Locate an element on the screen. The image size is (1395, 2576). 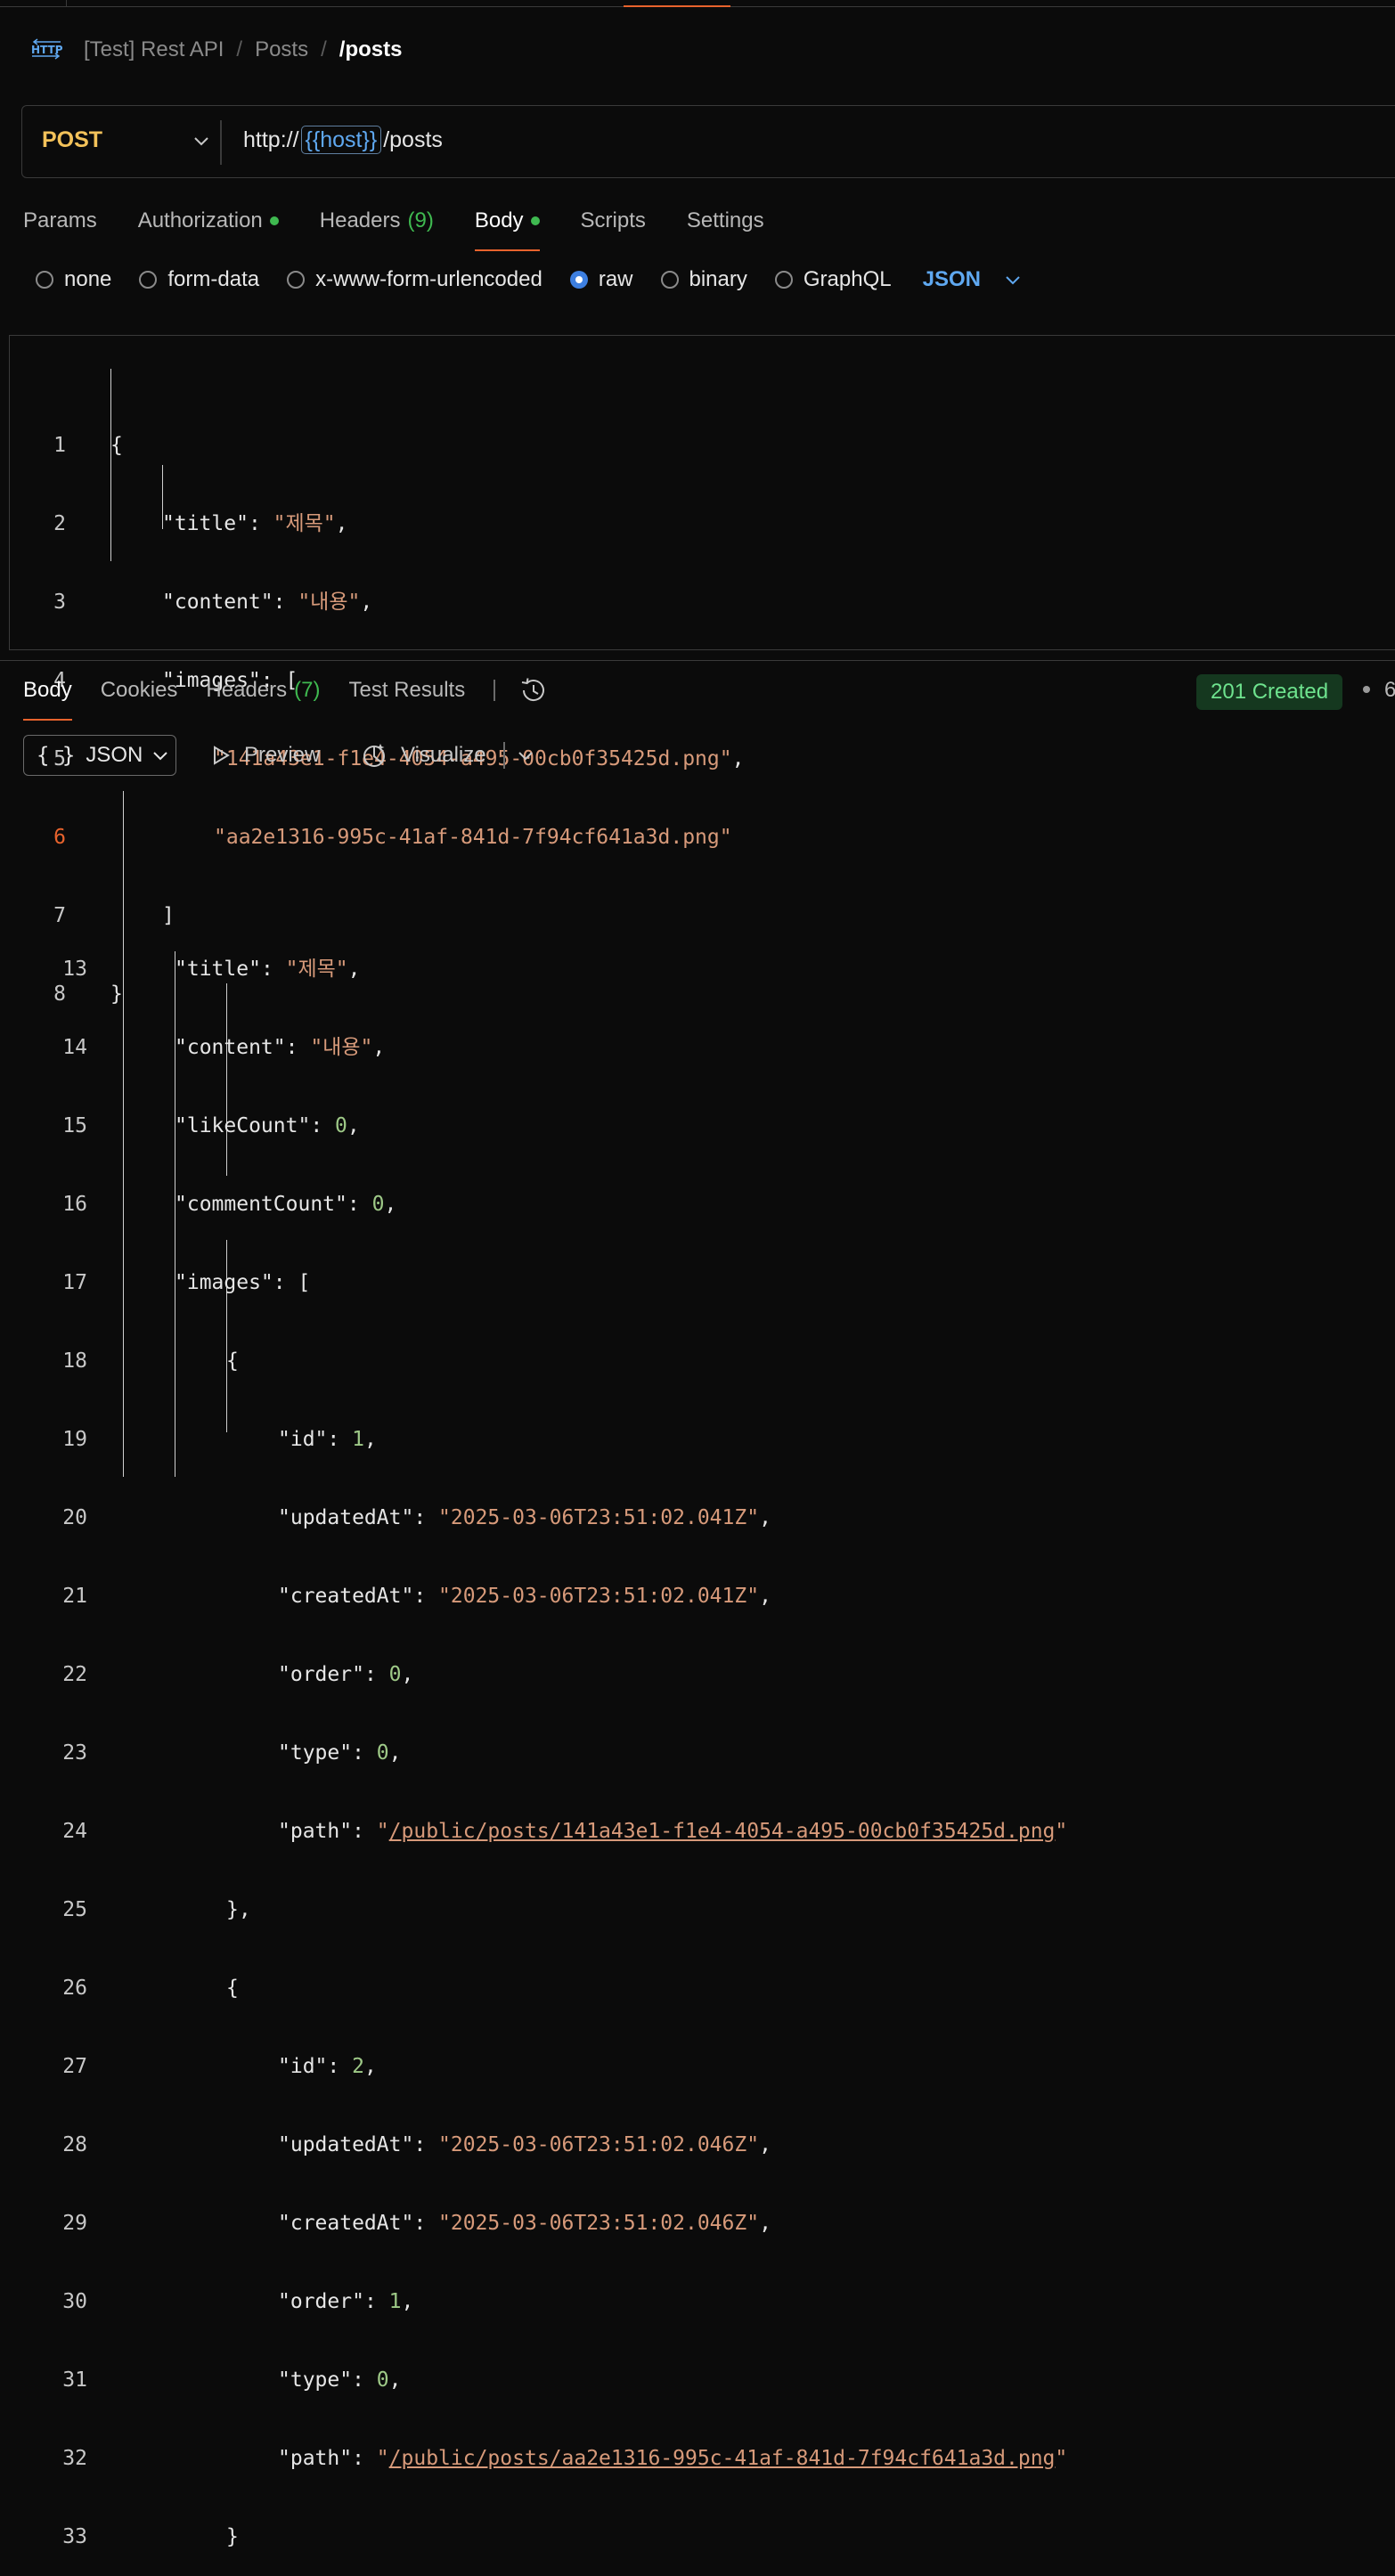
radio-label: none is located at coordinates (88, 279).